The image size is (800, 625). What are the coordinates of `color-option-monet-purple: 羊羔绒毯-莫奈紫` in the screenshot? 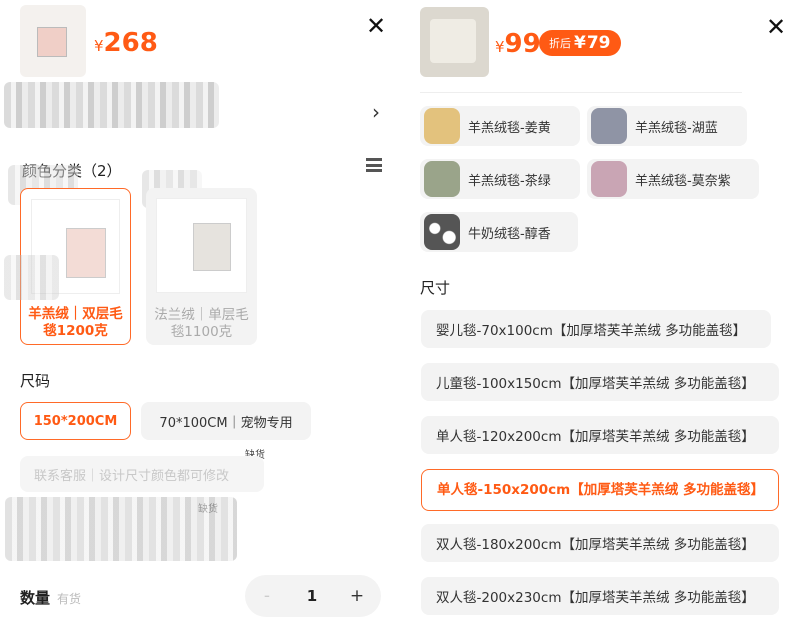 It's located at (673, 179).